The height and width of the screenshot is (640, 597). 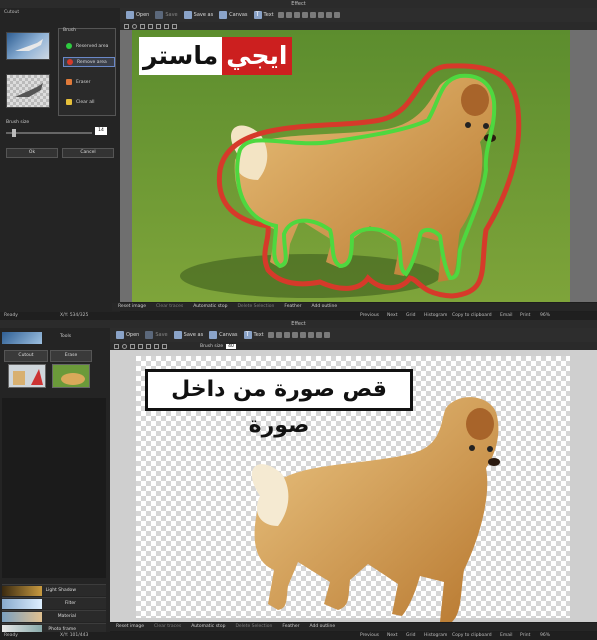 What do you see at coordinates (54, 590) in the screenshot?
I see `light-shadow-item: Light Shadow` at bounding box center [54, 590].